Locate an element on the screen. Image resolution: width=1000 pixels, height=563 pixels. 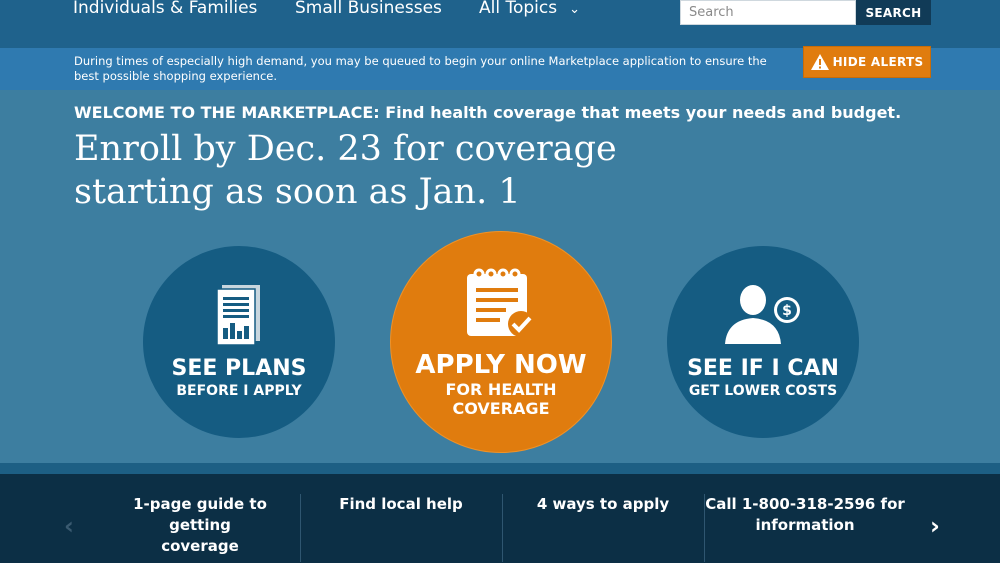
link-2-line-1: Find local help is located at coordinates (401, 504).